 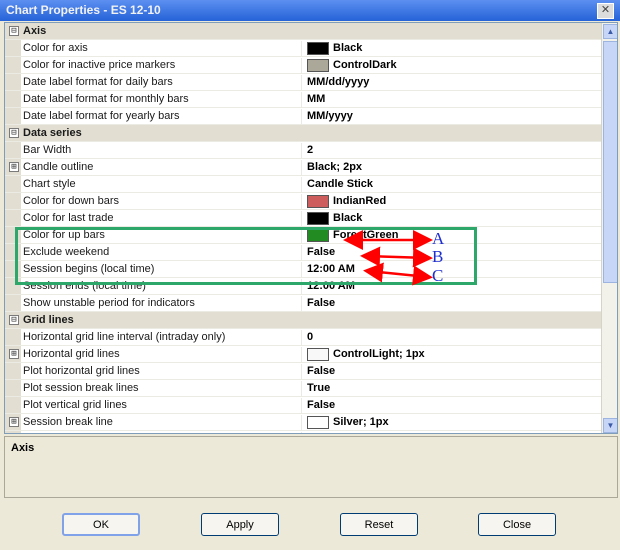 I want to click on annotation-letter-c: C, so click(x=438, y=275).